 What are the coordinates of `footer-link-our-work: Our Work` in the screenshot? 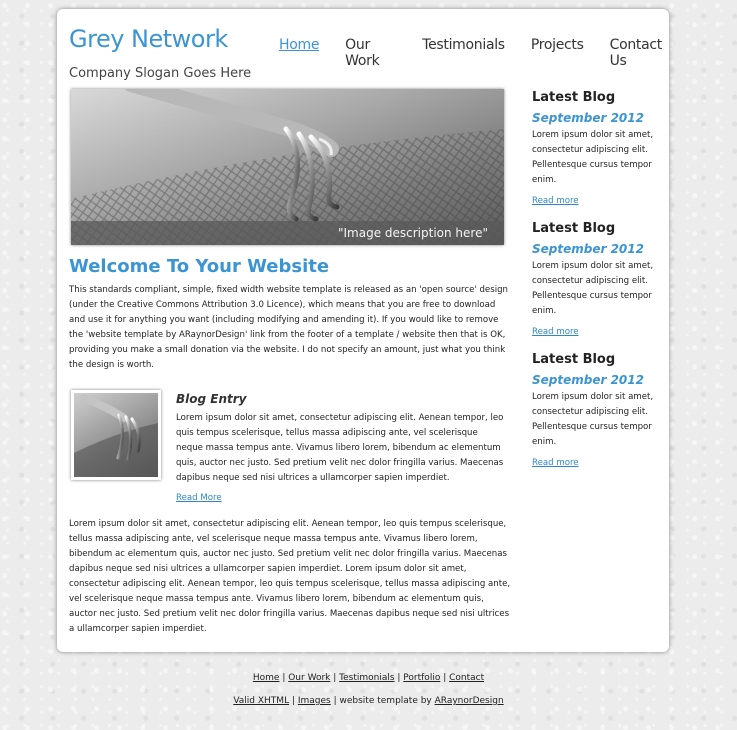 It's located at (309, 678).